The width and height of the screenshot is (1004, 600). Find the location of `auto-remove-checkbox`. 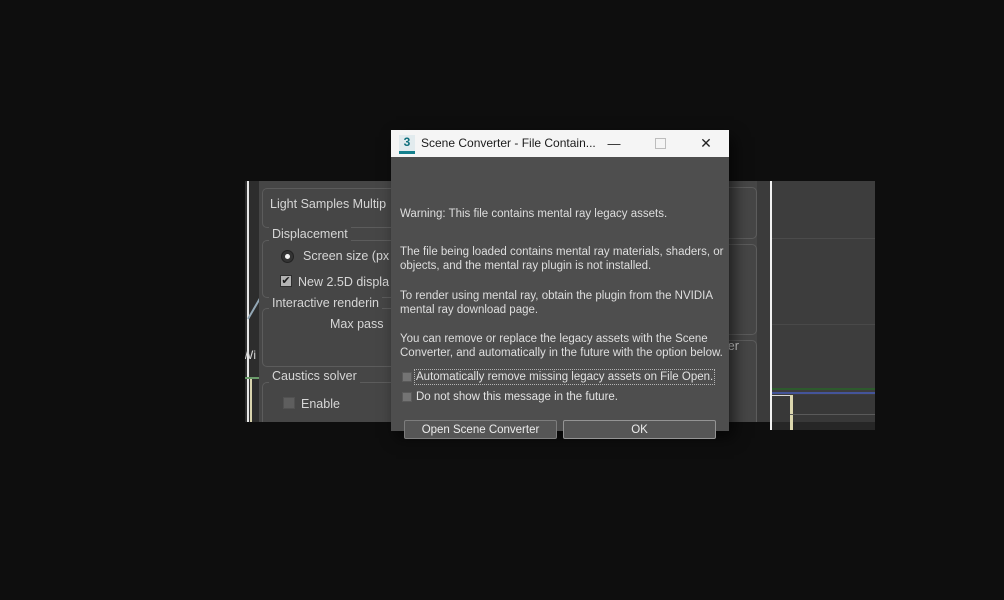

auto-remove-checkbox is located at coordinates (407, 376).